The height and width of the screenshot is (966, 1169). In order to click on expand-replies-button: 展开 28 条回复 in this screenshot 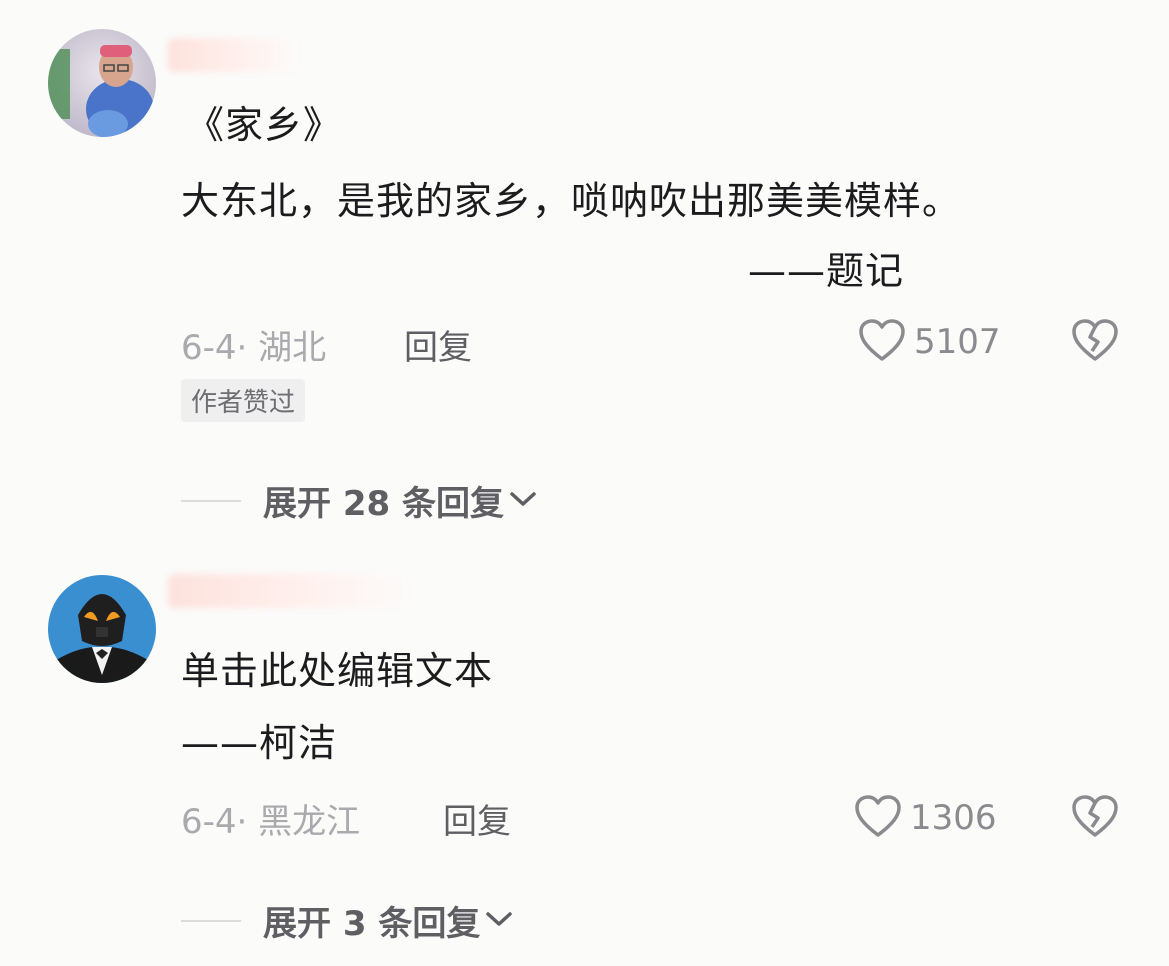, I will do `click(359, 500)`.